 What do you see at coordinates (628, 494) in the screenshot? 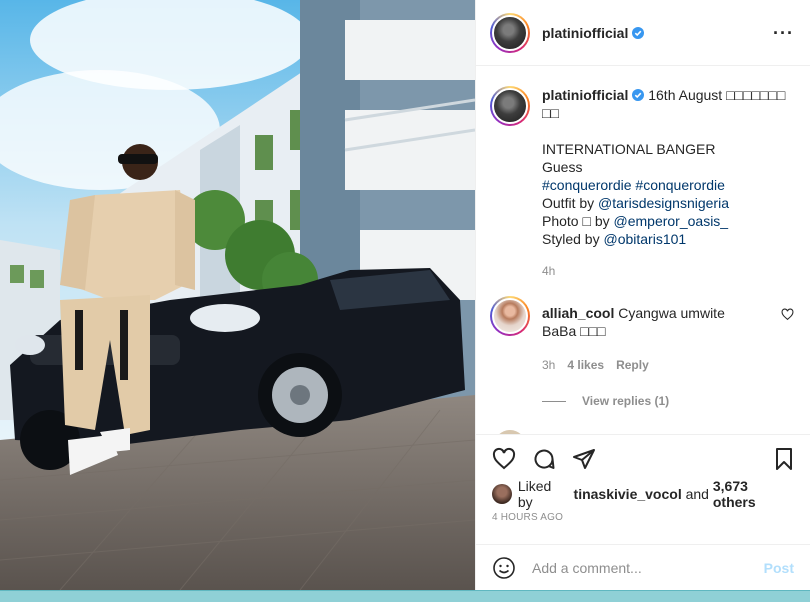
I see `liker-username: tinaskivie_vocol` at bounding box center [628, 494].